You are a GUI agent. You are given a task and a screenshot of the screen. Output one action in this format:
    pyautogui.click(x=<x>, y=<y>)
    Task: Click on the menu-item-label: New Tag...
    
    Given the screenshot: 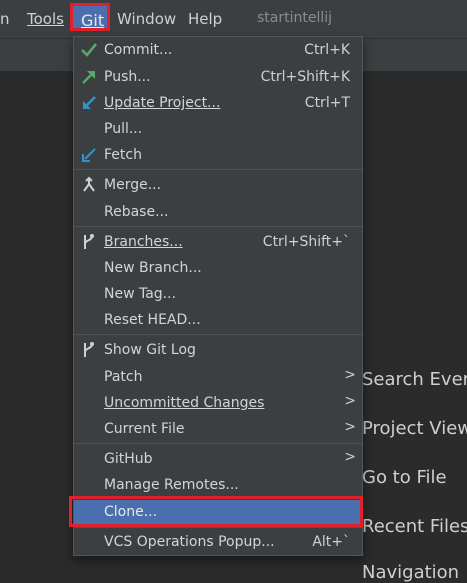 What is the action you would take?
    pyautogui.click(x=140, y=294)
    